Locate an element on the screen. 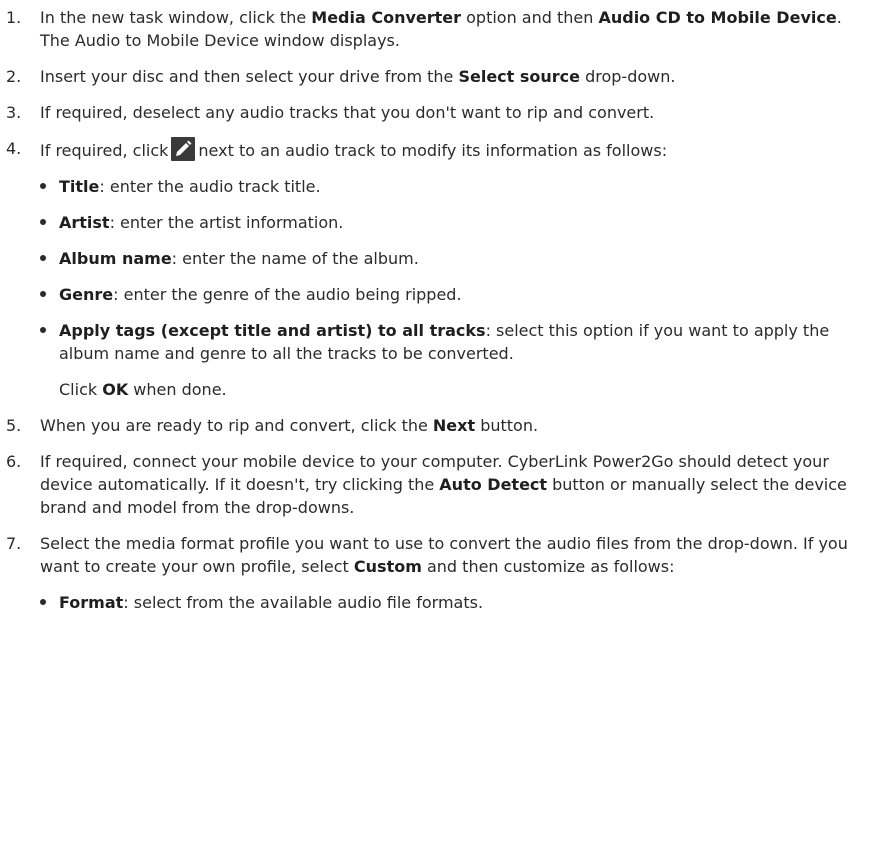 The height and width of the screenshot is (849, 876). step-number: 6. is located at coordinates (14, 461).